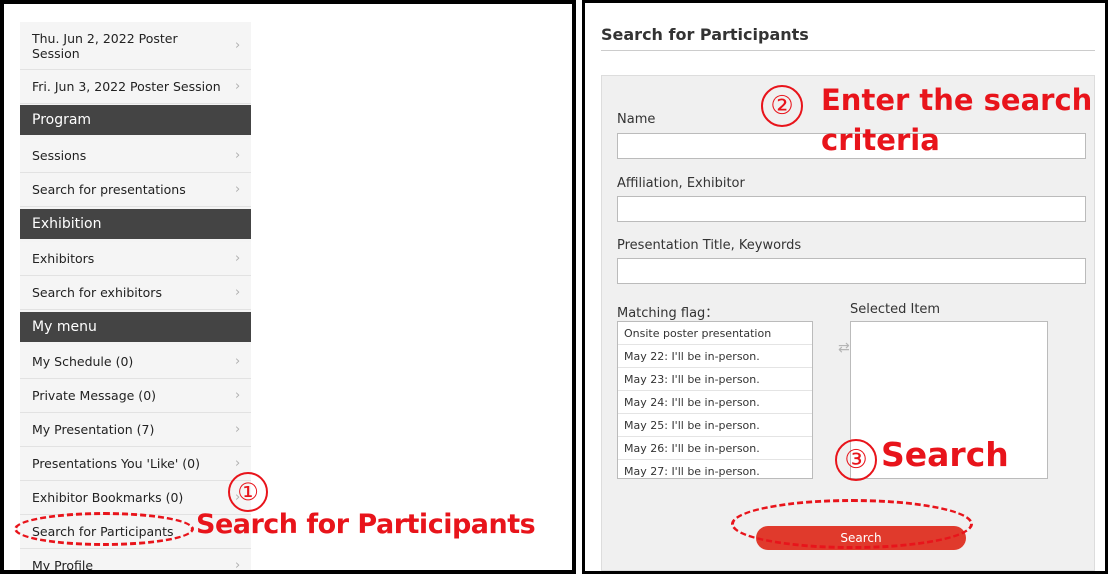  What do you see at coordinates (59, 155) in the screenshot?
I see `sidebar-item-label: Sessions` at bounding box center [59, 155].